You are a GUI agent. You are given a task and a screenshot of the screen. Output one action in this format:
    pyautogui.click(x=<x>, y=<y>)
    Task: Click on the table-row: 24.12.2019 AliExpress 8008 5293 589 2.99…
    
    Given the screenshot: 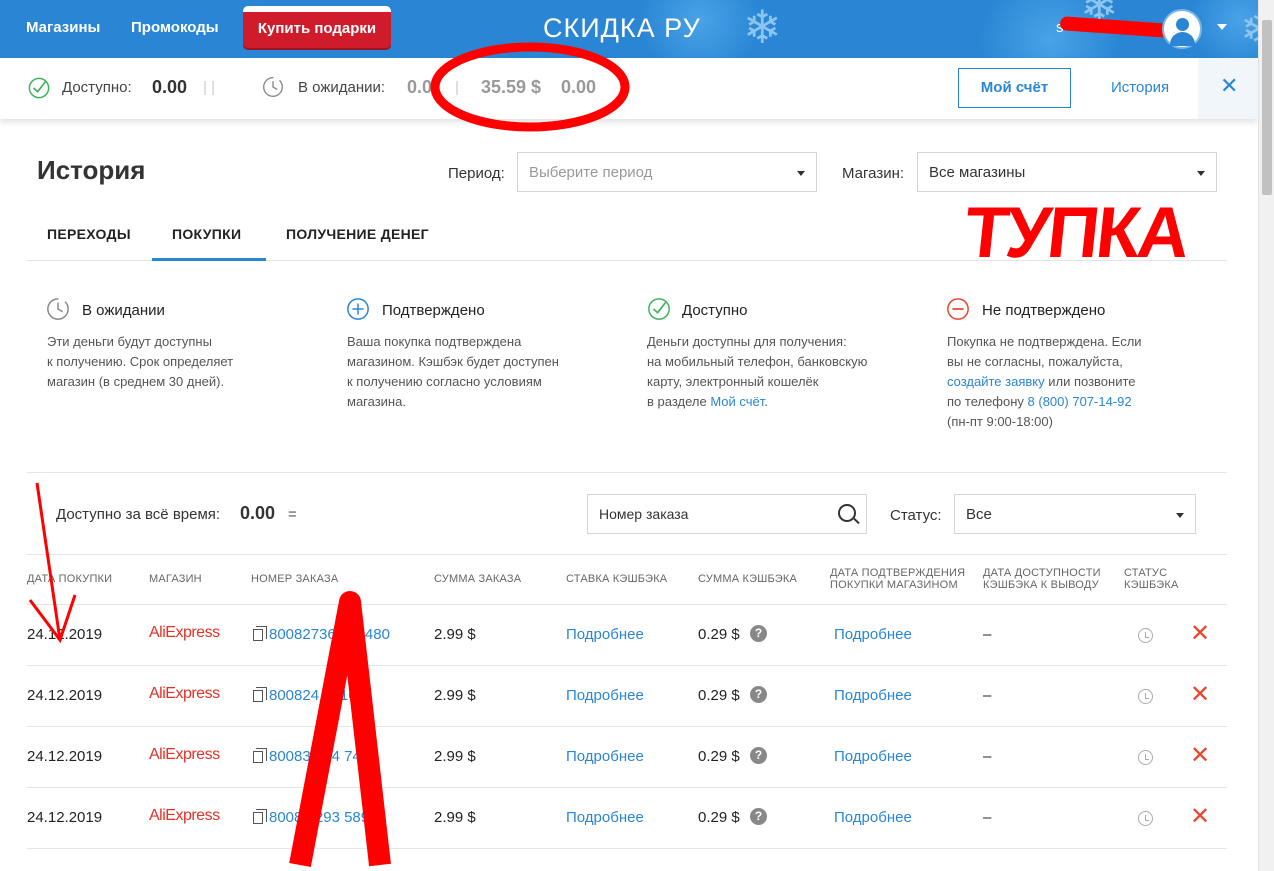 What is the action you would take?
    pyautogui.click(x=627, y=817)
    